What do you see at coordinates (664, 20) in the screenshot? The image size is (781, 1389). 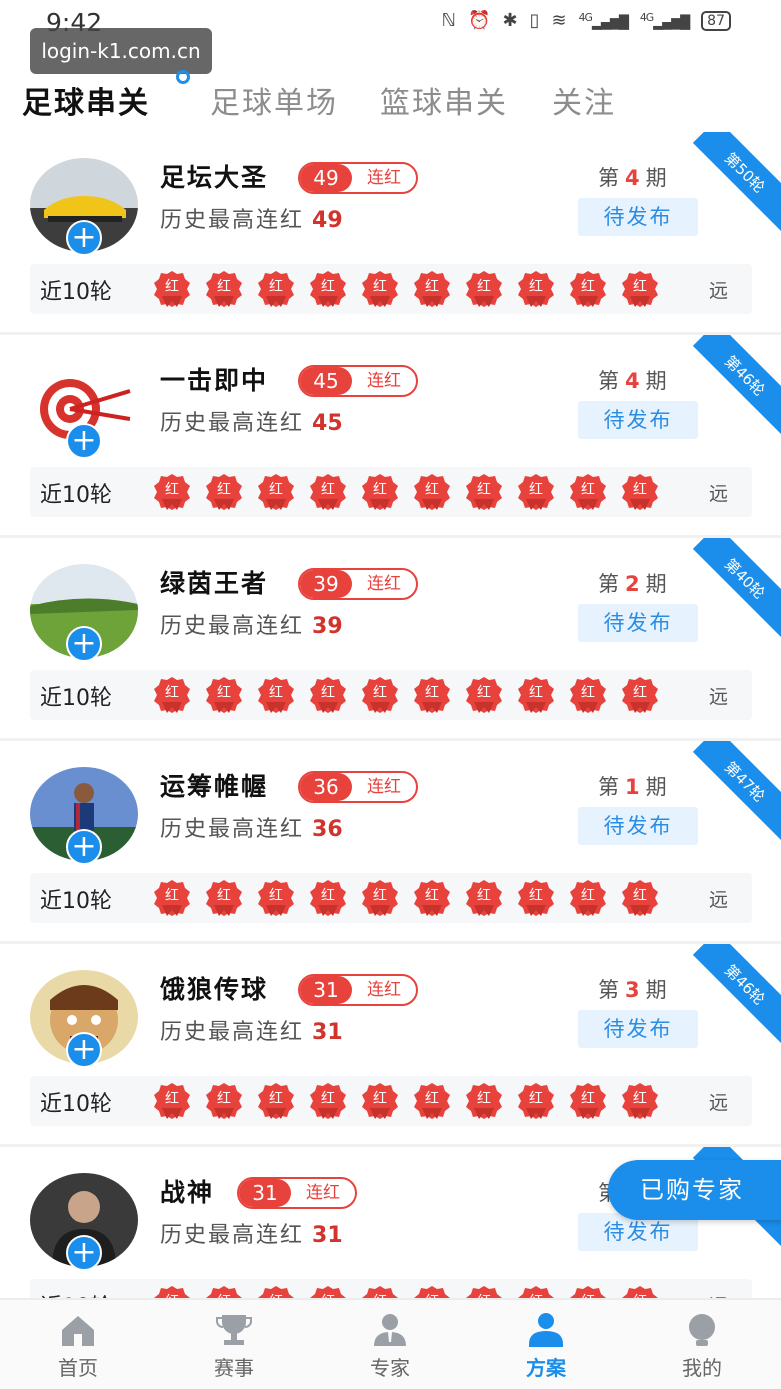 I see `signal-icon-2: 4G▂▄▆█` at bounding box center [664, 20].